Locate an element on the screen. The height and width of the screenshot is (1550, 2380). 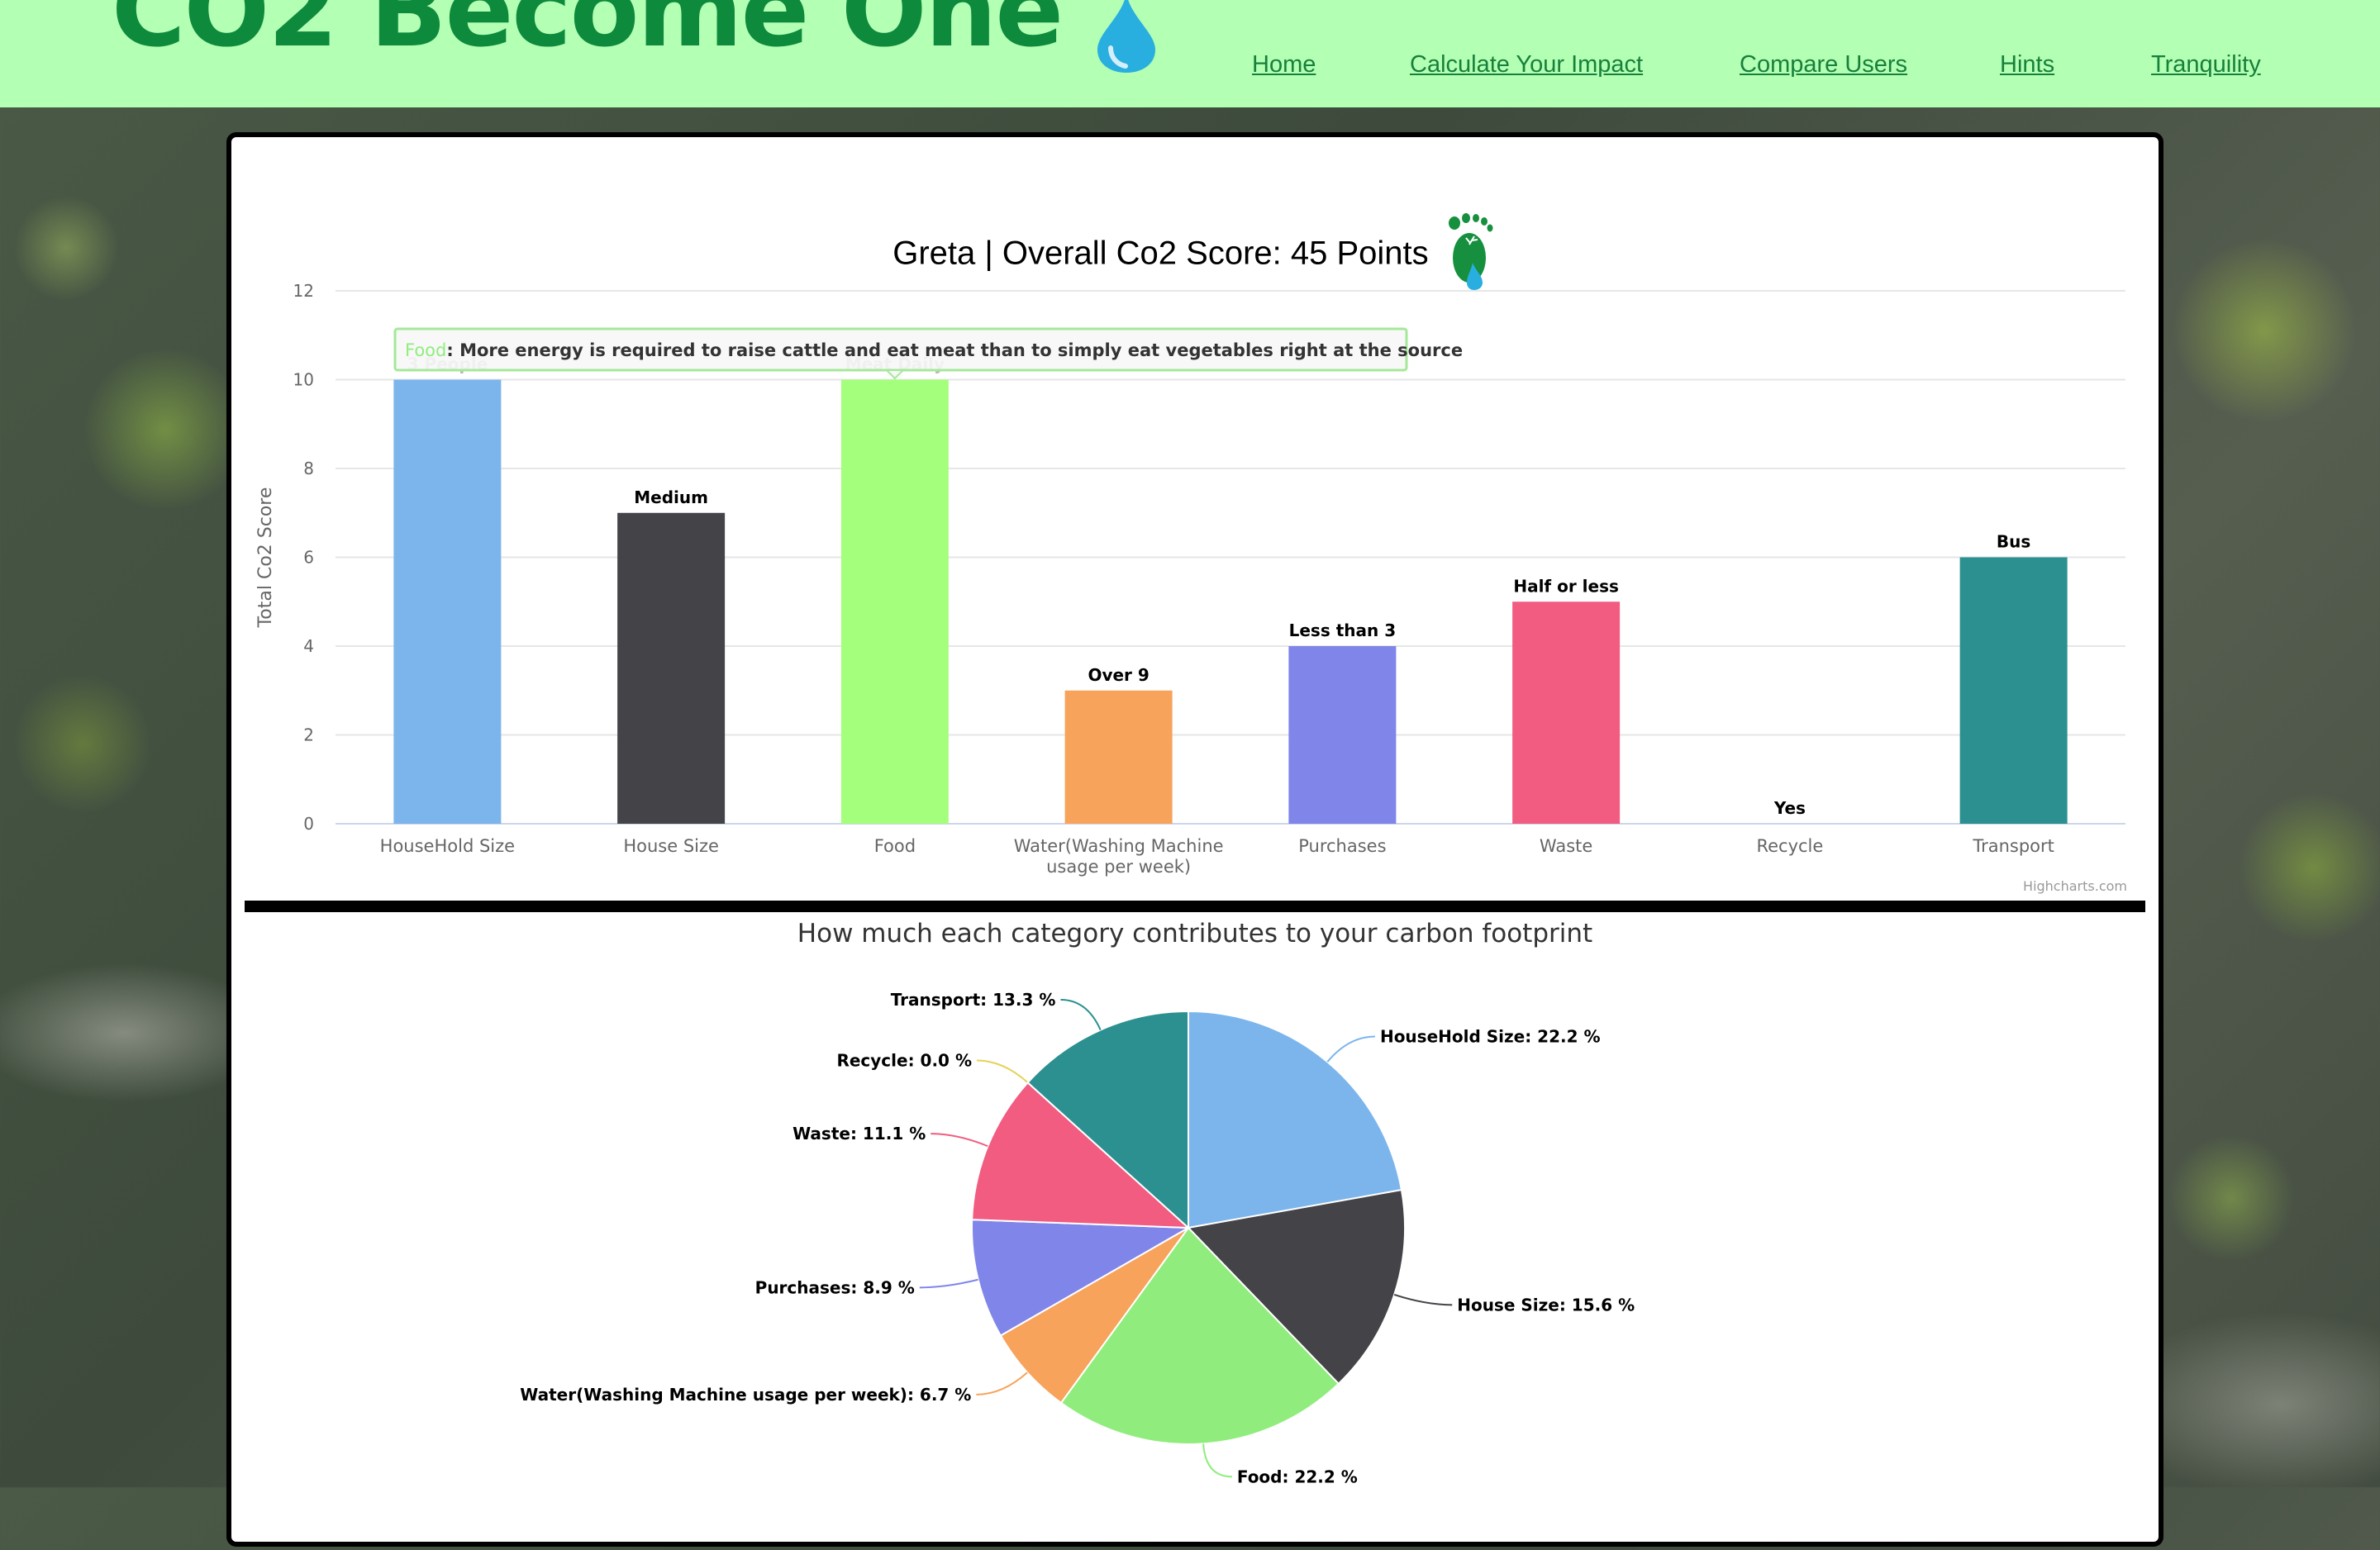
y-tick-label: 10 is located at coordinates (303, 380).